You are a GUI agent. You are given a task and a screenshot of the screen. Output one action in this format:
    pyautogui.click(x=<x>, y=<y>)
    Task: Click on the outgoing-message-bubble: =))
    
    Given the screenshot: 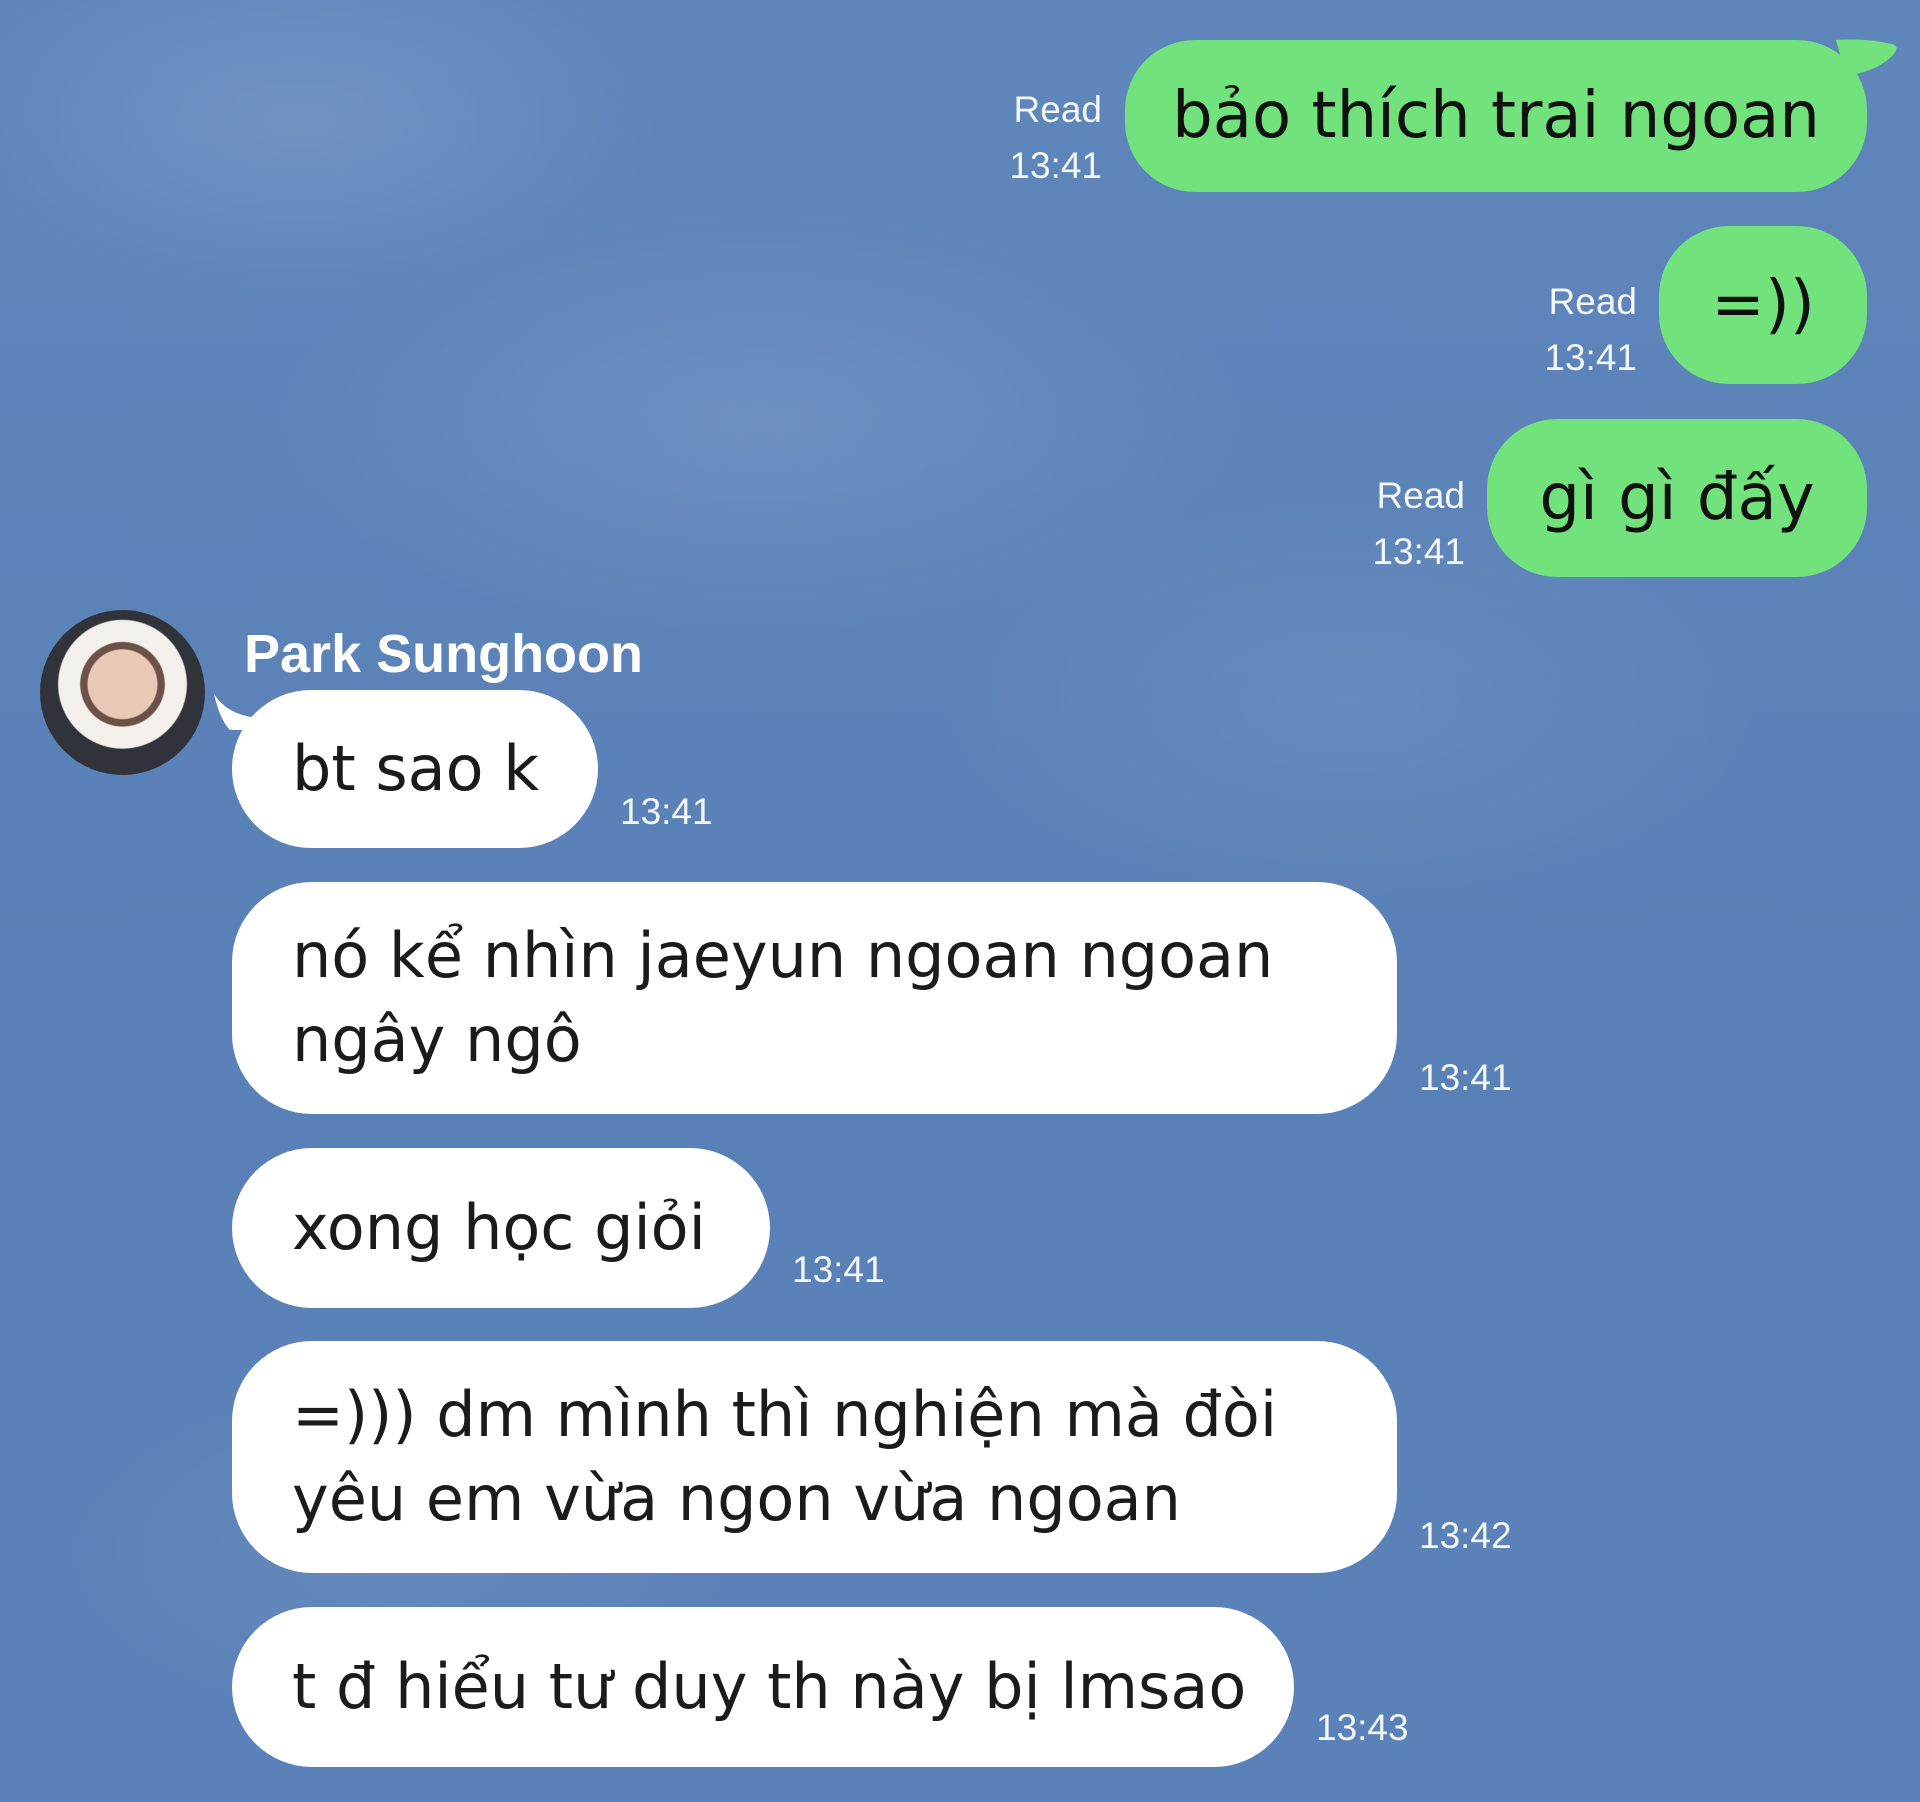 What is the action you would take?
    pyautogui.click(x=1763, y=305)
    